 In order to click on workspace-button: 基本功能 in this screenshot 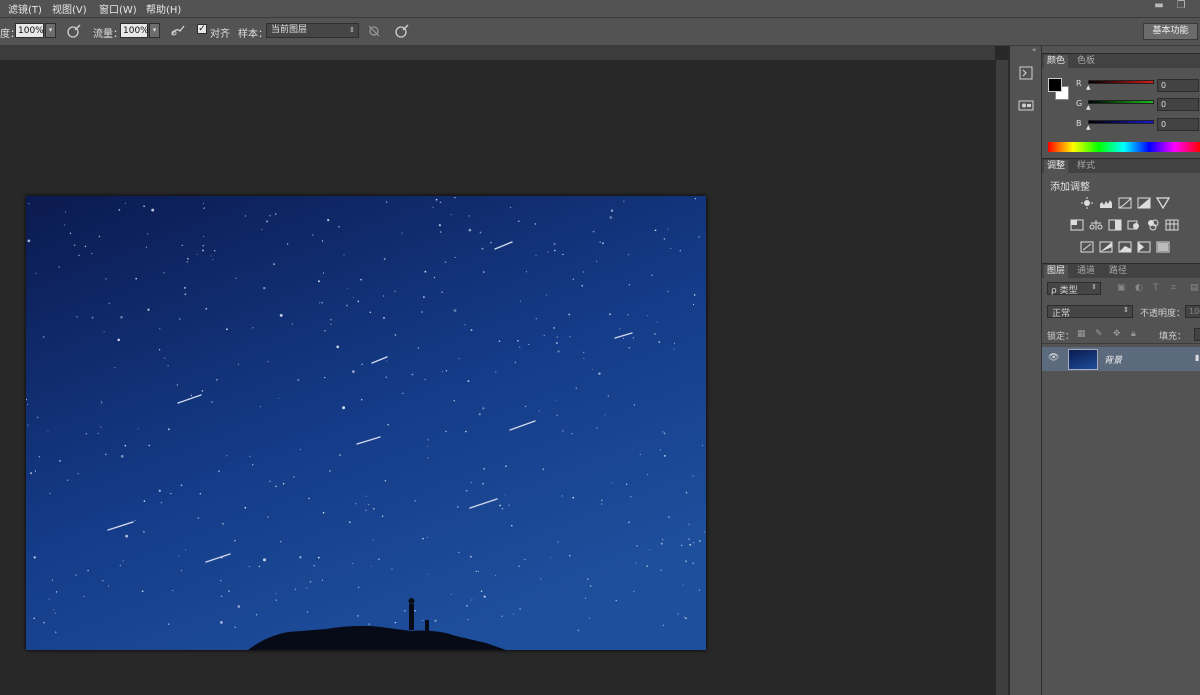, I will do `click(1170, 31)`.